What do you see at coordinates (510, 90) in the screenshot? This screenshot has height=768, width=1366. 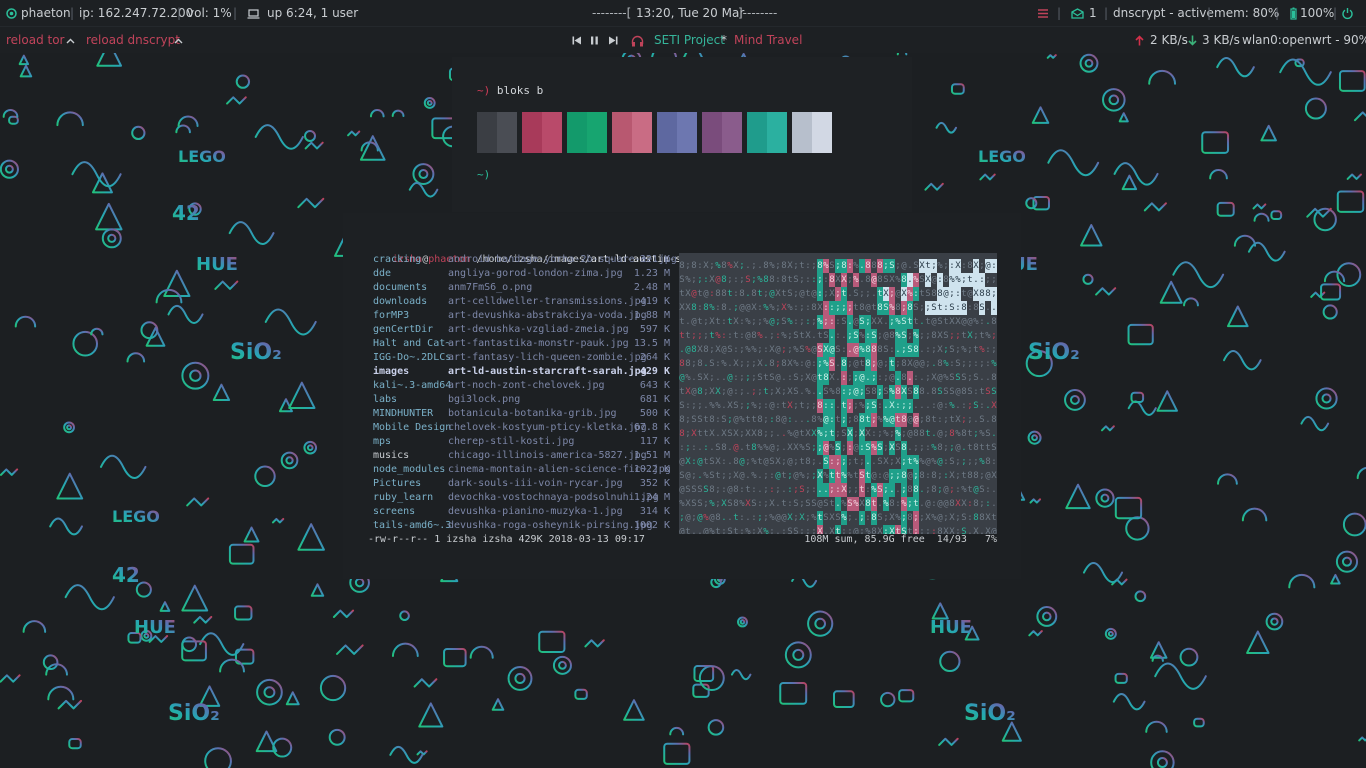 I see `prompt-line: ~) bloks b` at bounding box center [510, 90].